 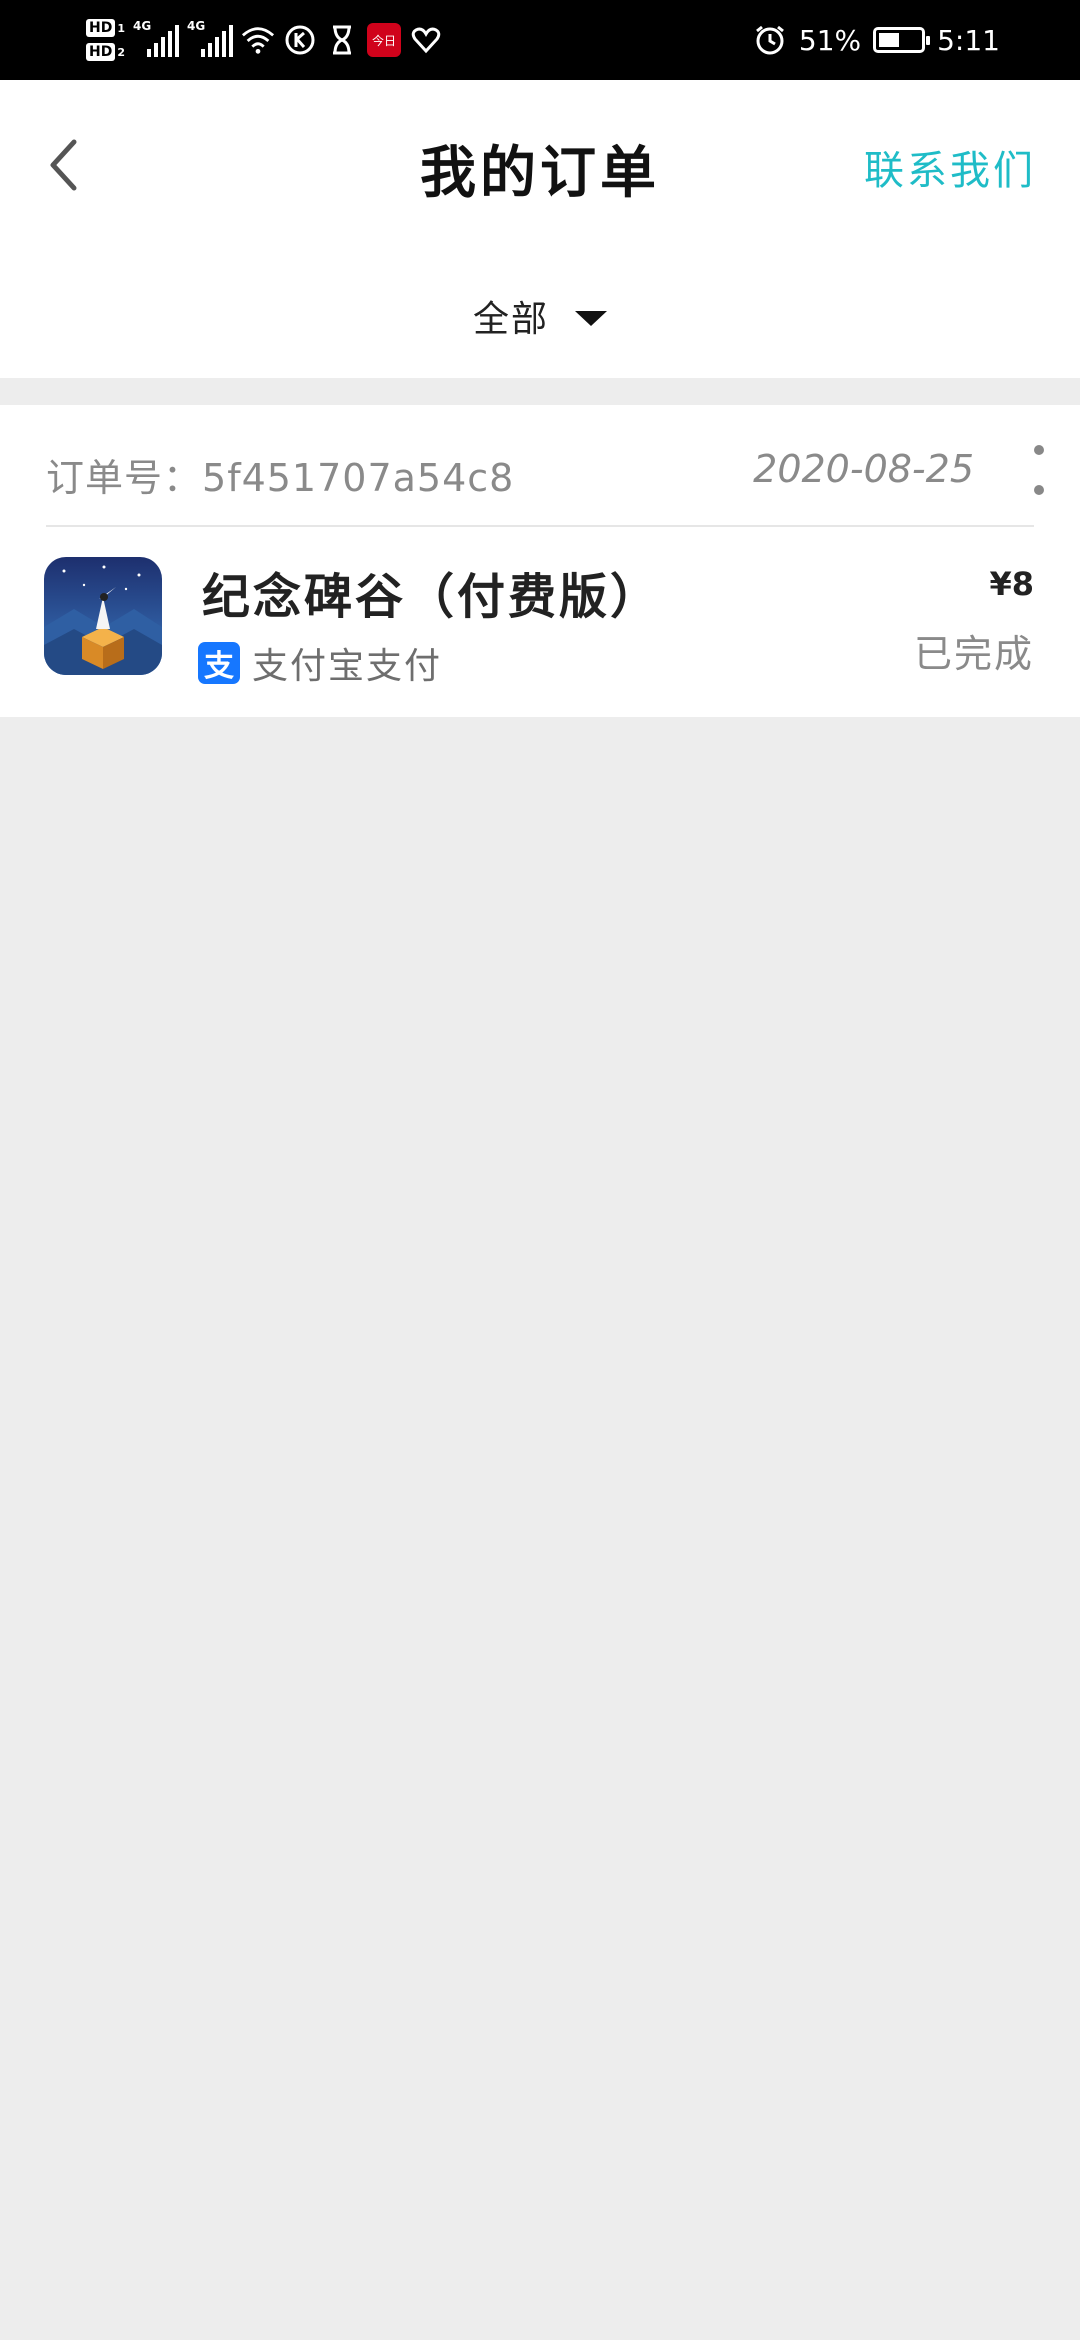 I want to click on payment-method-row: 支 支付宝支付, so click(x=320, y=663).